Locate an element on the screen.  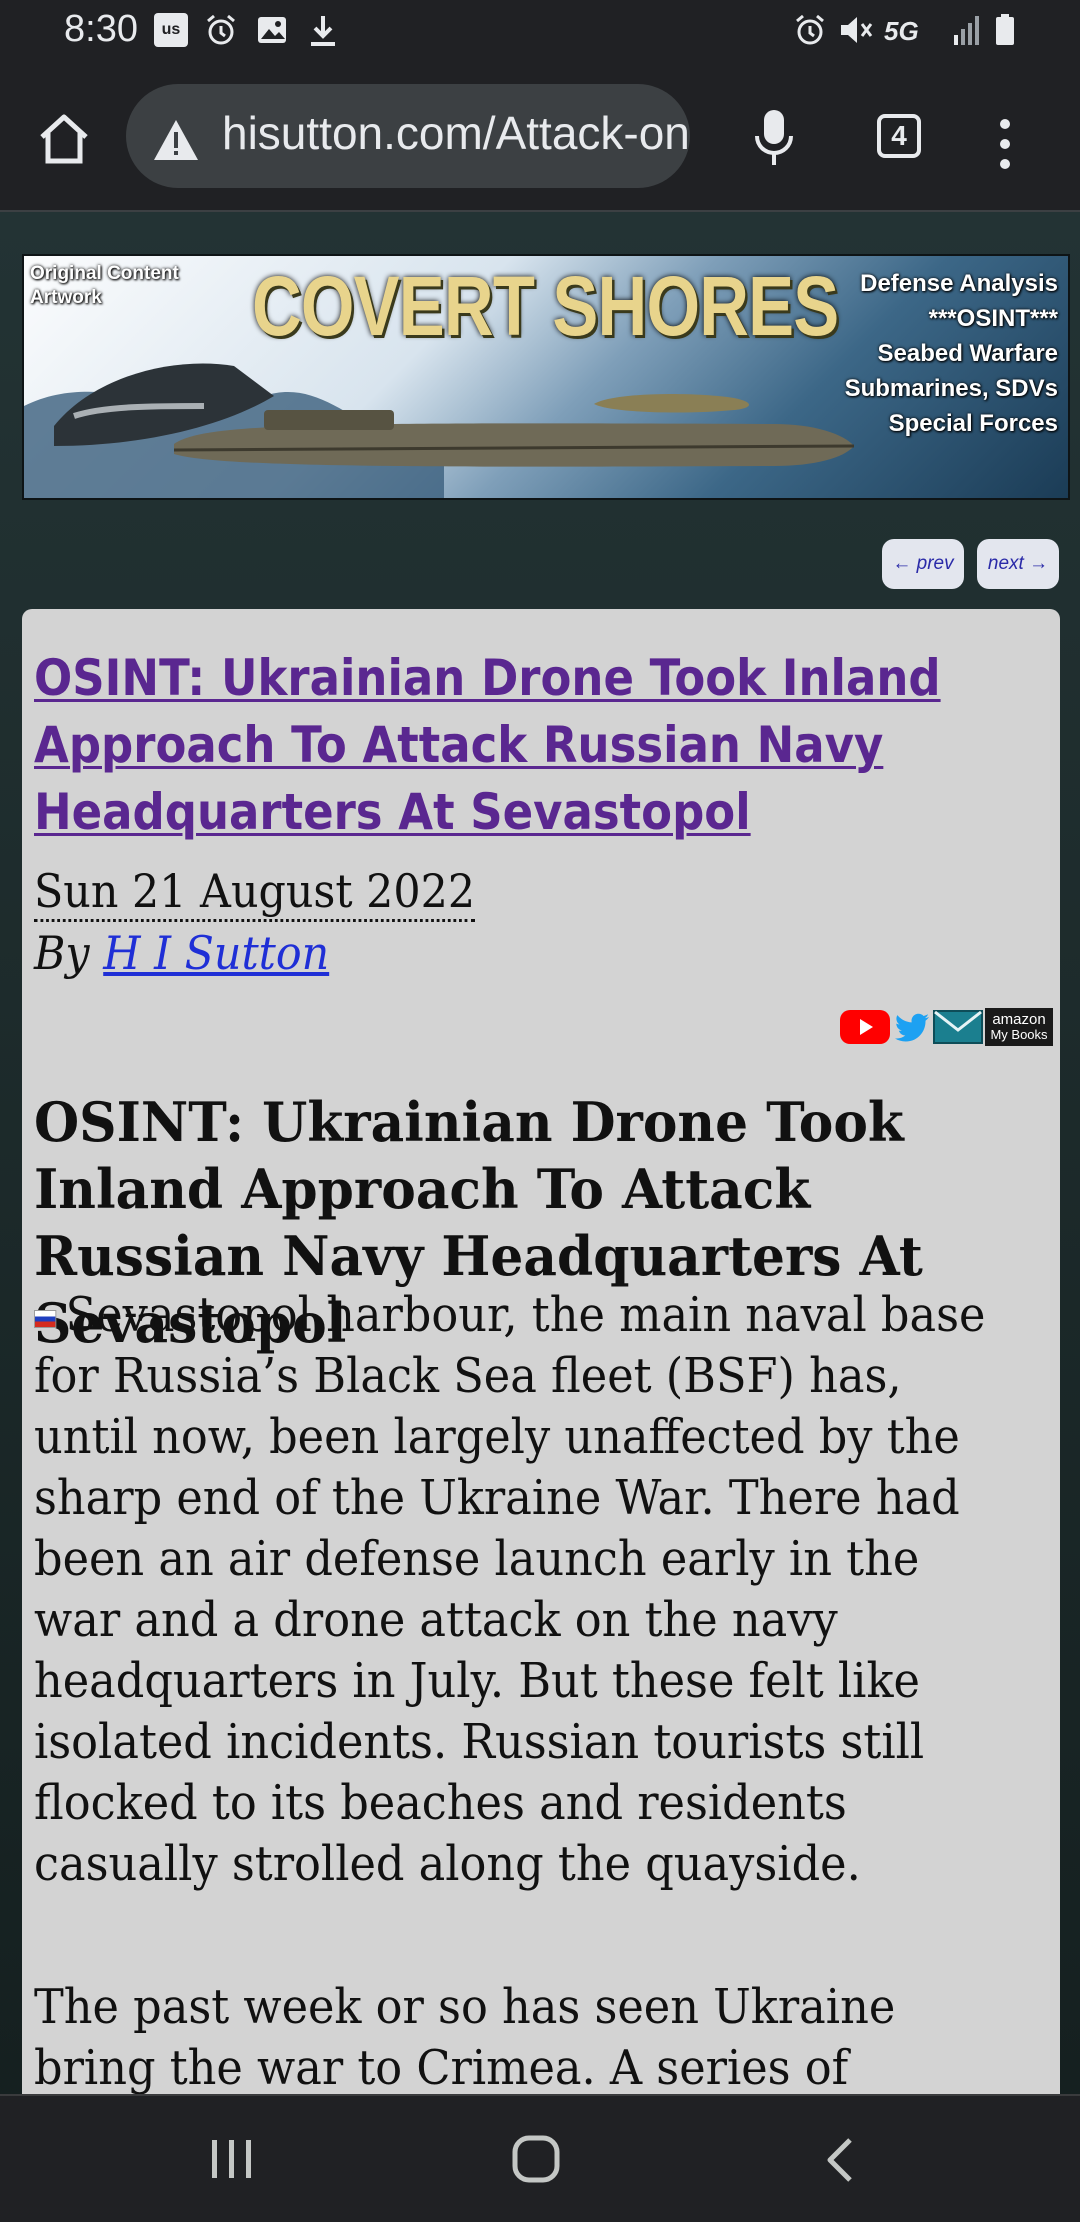
tabs-icon: 4 is located at coordinates (899, 136).